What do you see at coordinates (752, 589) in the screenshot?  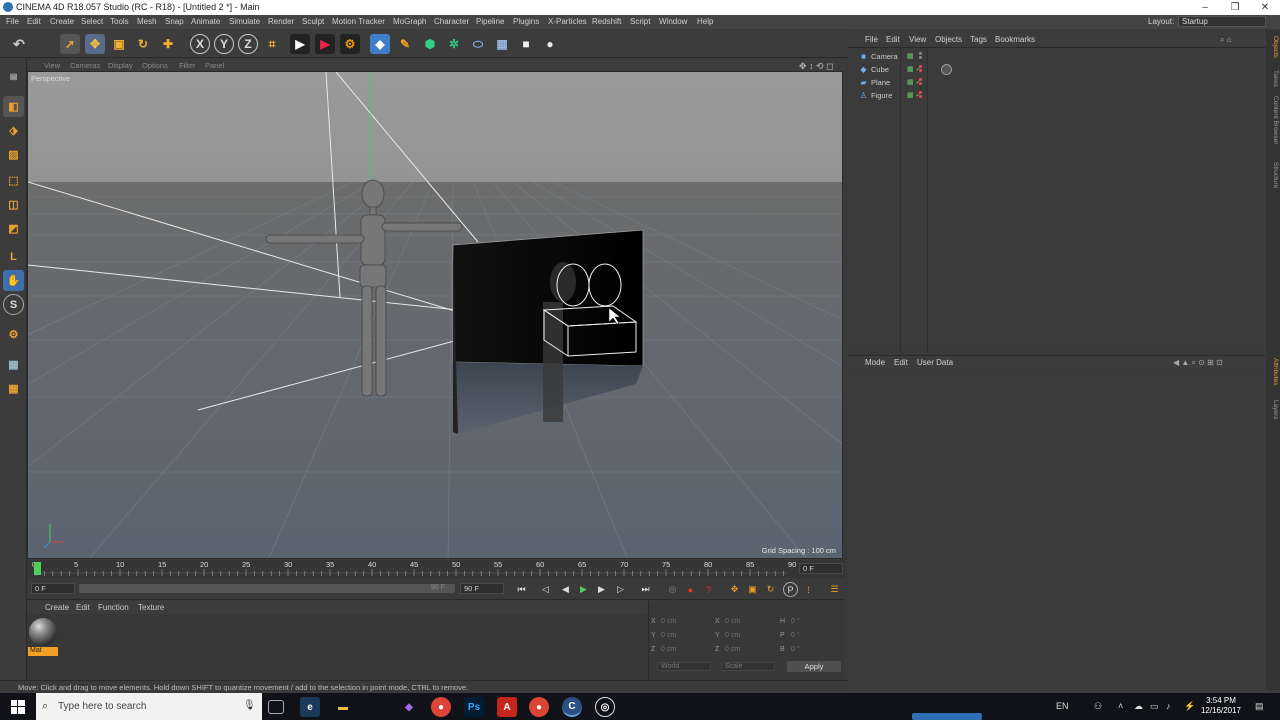 I see `scale-key-icon: ▣` at bounding box center [752, 589].